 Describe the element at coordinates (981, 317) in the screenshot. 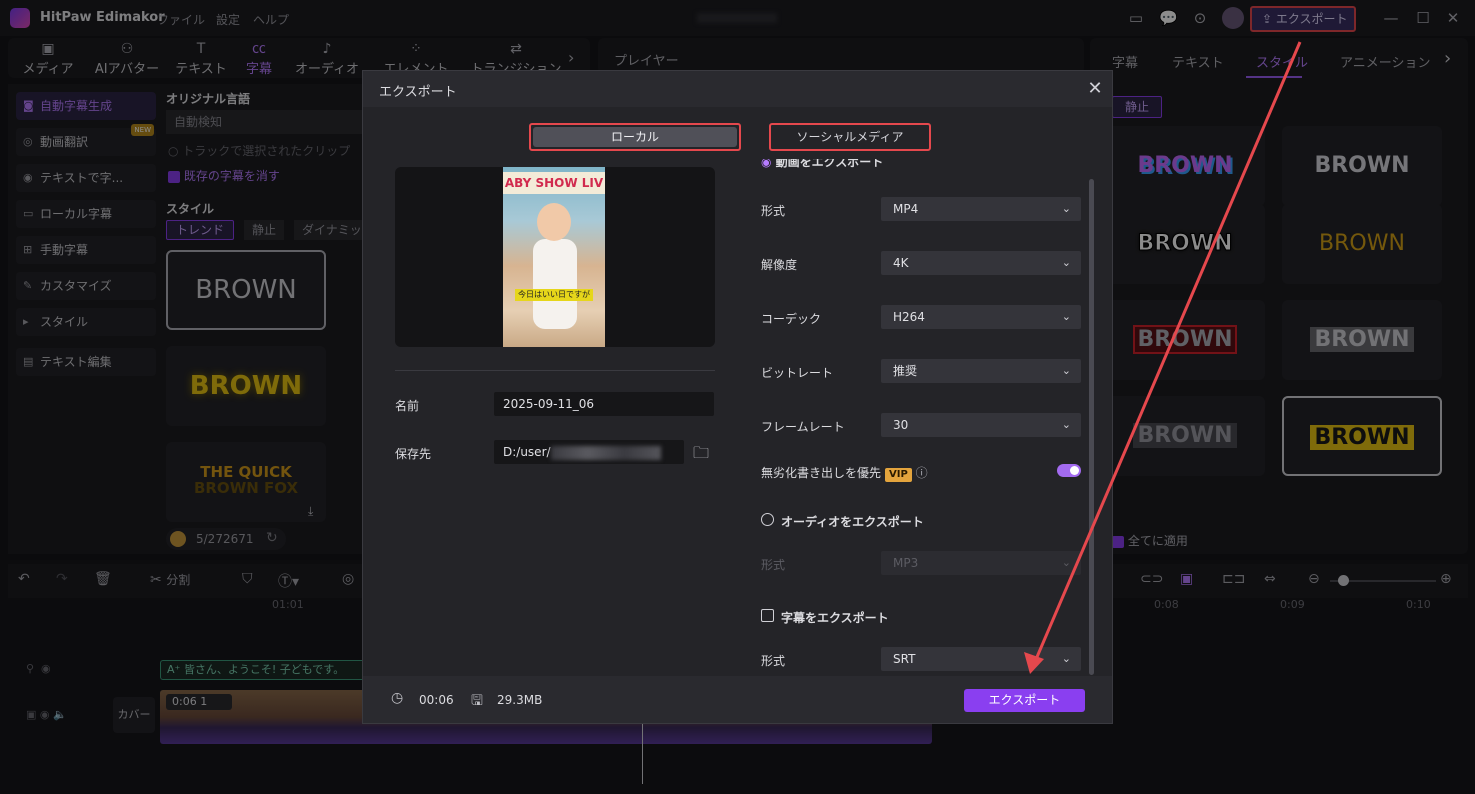

I see `codec-select: H264 ⌄` at that location.